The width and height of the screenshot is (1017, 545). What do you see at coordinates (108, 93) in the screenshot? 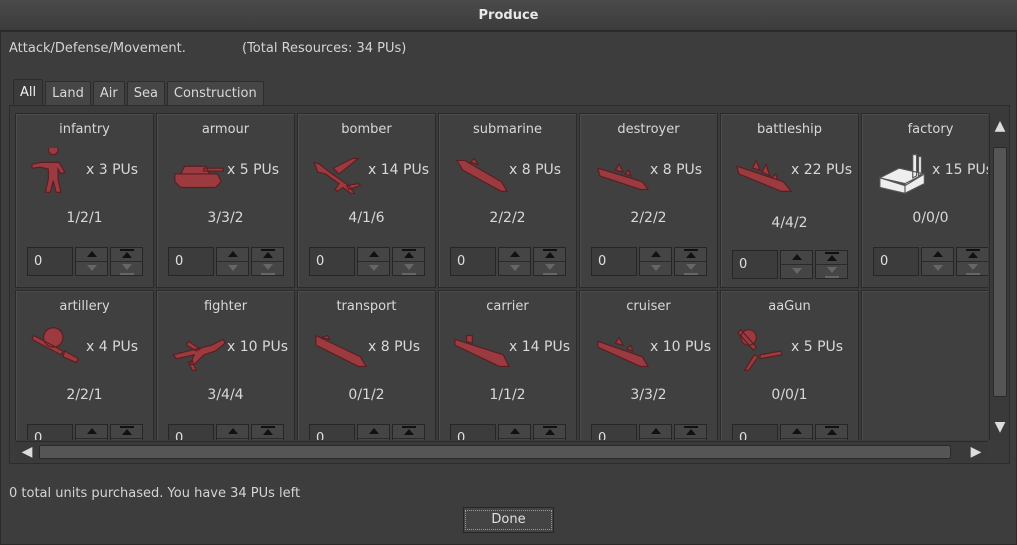
I see `tab-air: Air` at bounding box center [108, 93].